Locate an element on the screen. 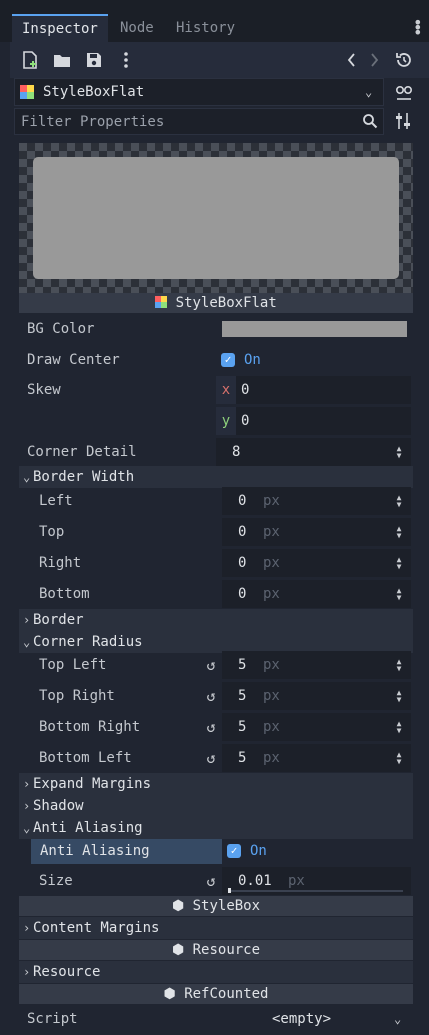 This screenshot has height=1035, width=429. border-width-value-3: 0 is located at coordinates (242, 594).